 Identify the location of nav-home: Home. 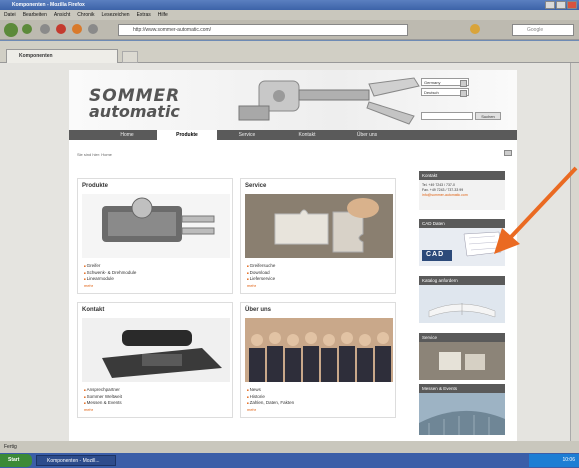
(127, 135).